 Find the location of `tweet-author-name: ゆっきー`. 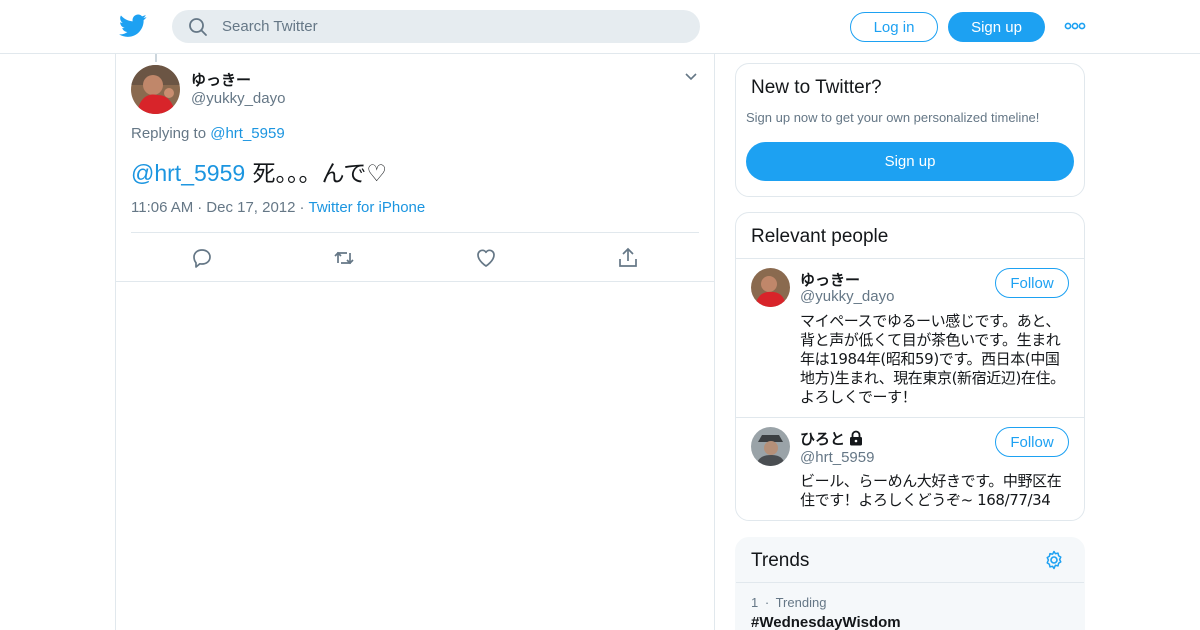

tweet-author-name: ゆっきー is located at coordinates (221, 79).